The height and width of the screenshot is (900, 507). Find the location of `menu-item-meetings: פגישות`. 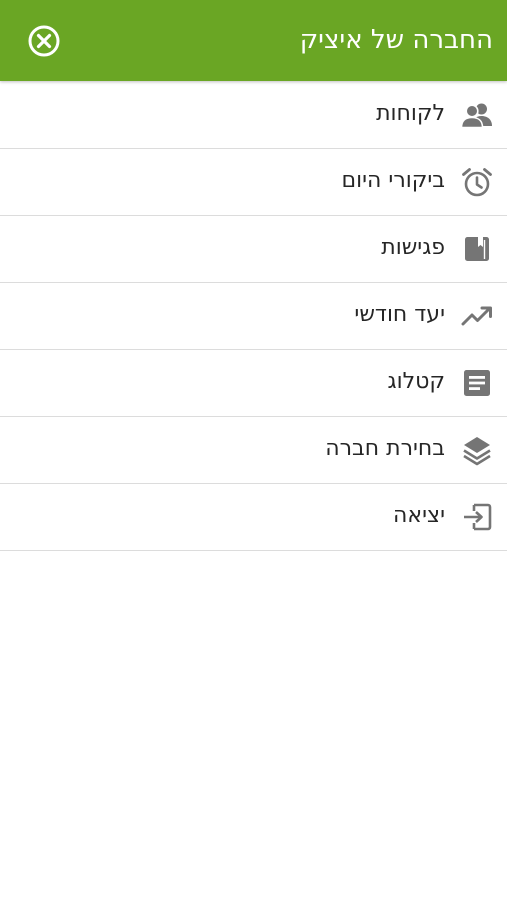

menu-item-meetings: פגישות is located at coordinates (253, 249).